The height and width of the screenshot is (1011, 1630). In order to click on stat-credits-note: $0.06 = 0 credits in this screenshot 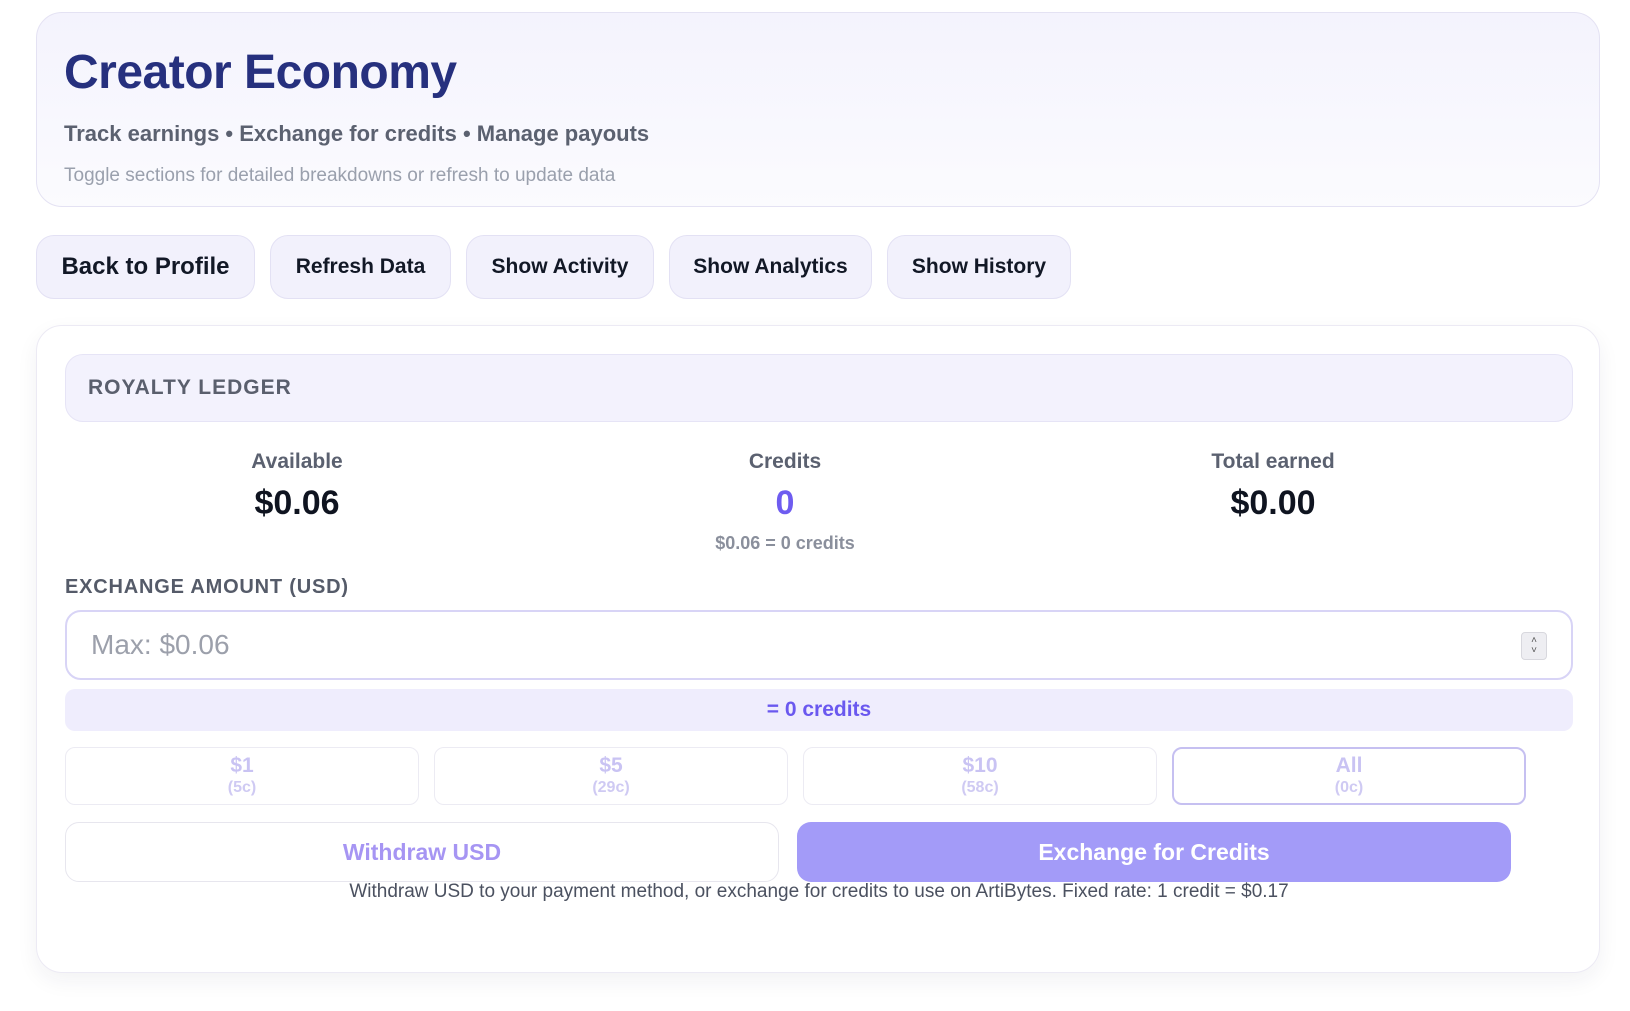, I will do `click(785, 543)`.